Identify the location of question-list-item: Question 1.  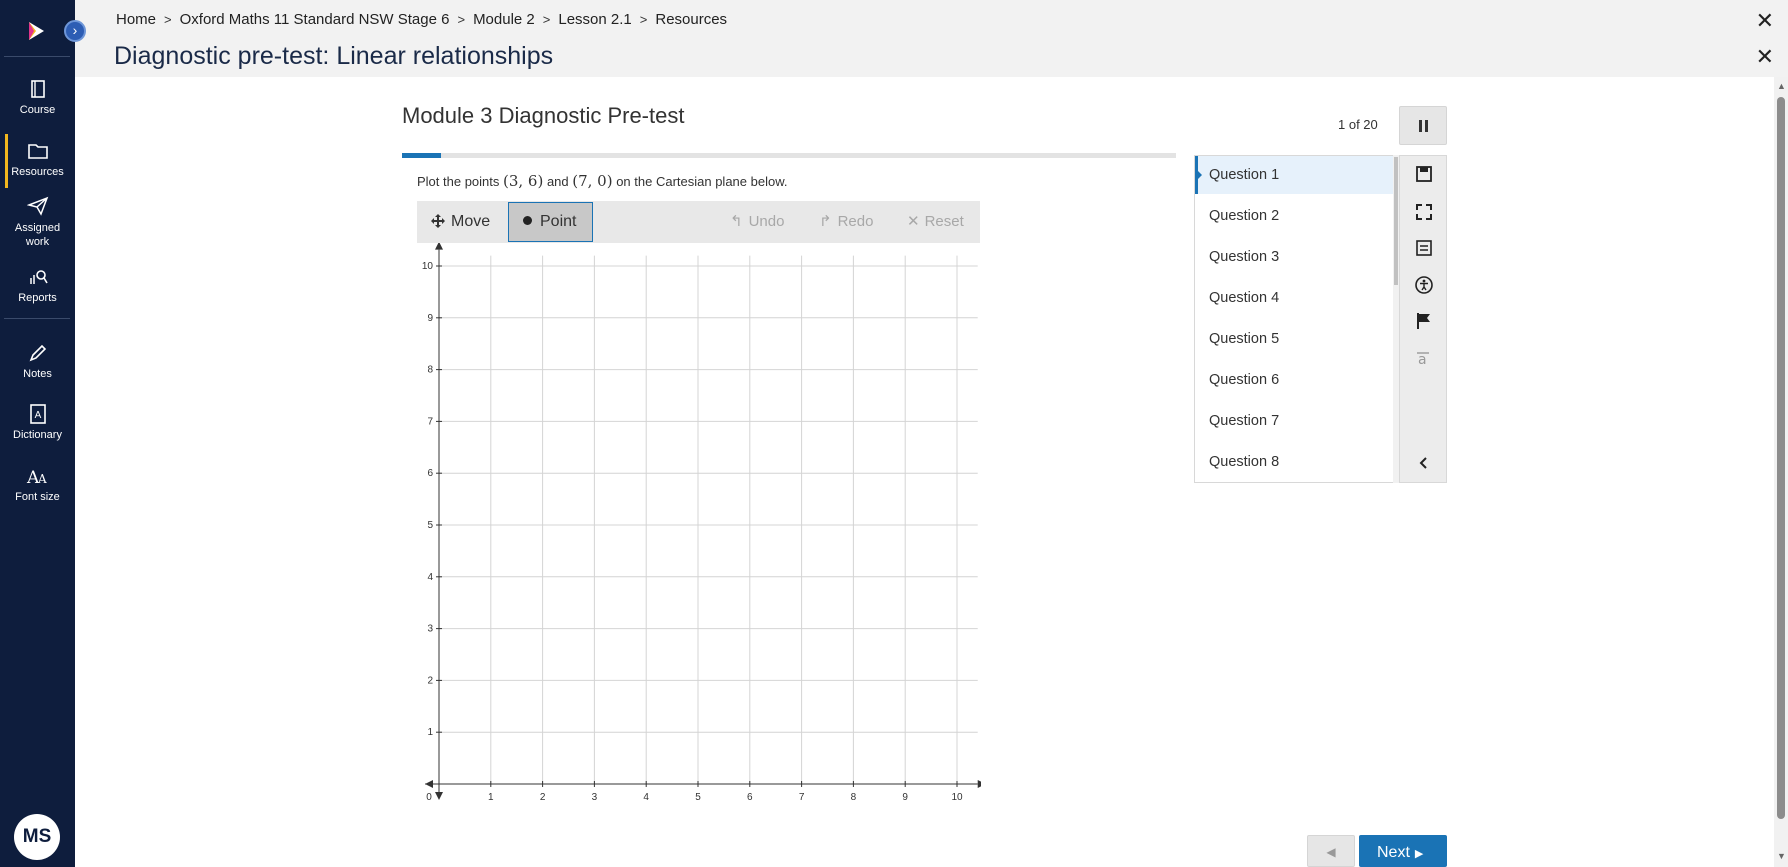
(1294, 175).